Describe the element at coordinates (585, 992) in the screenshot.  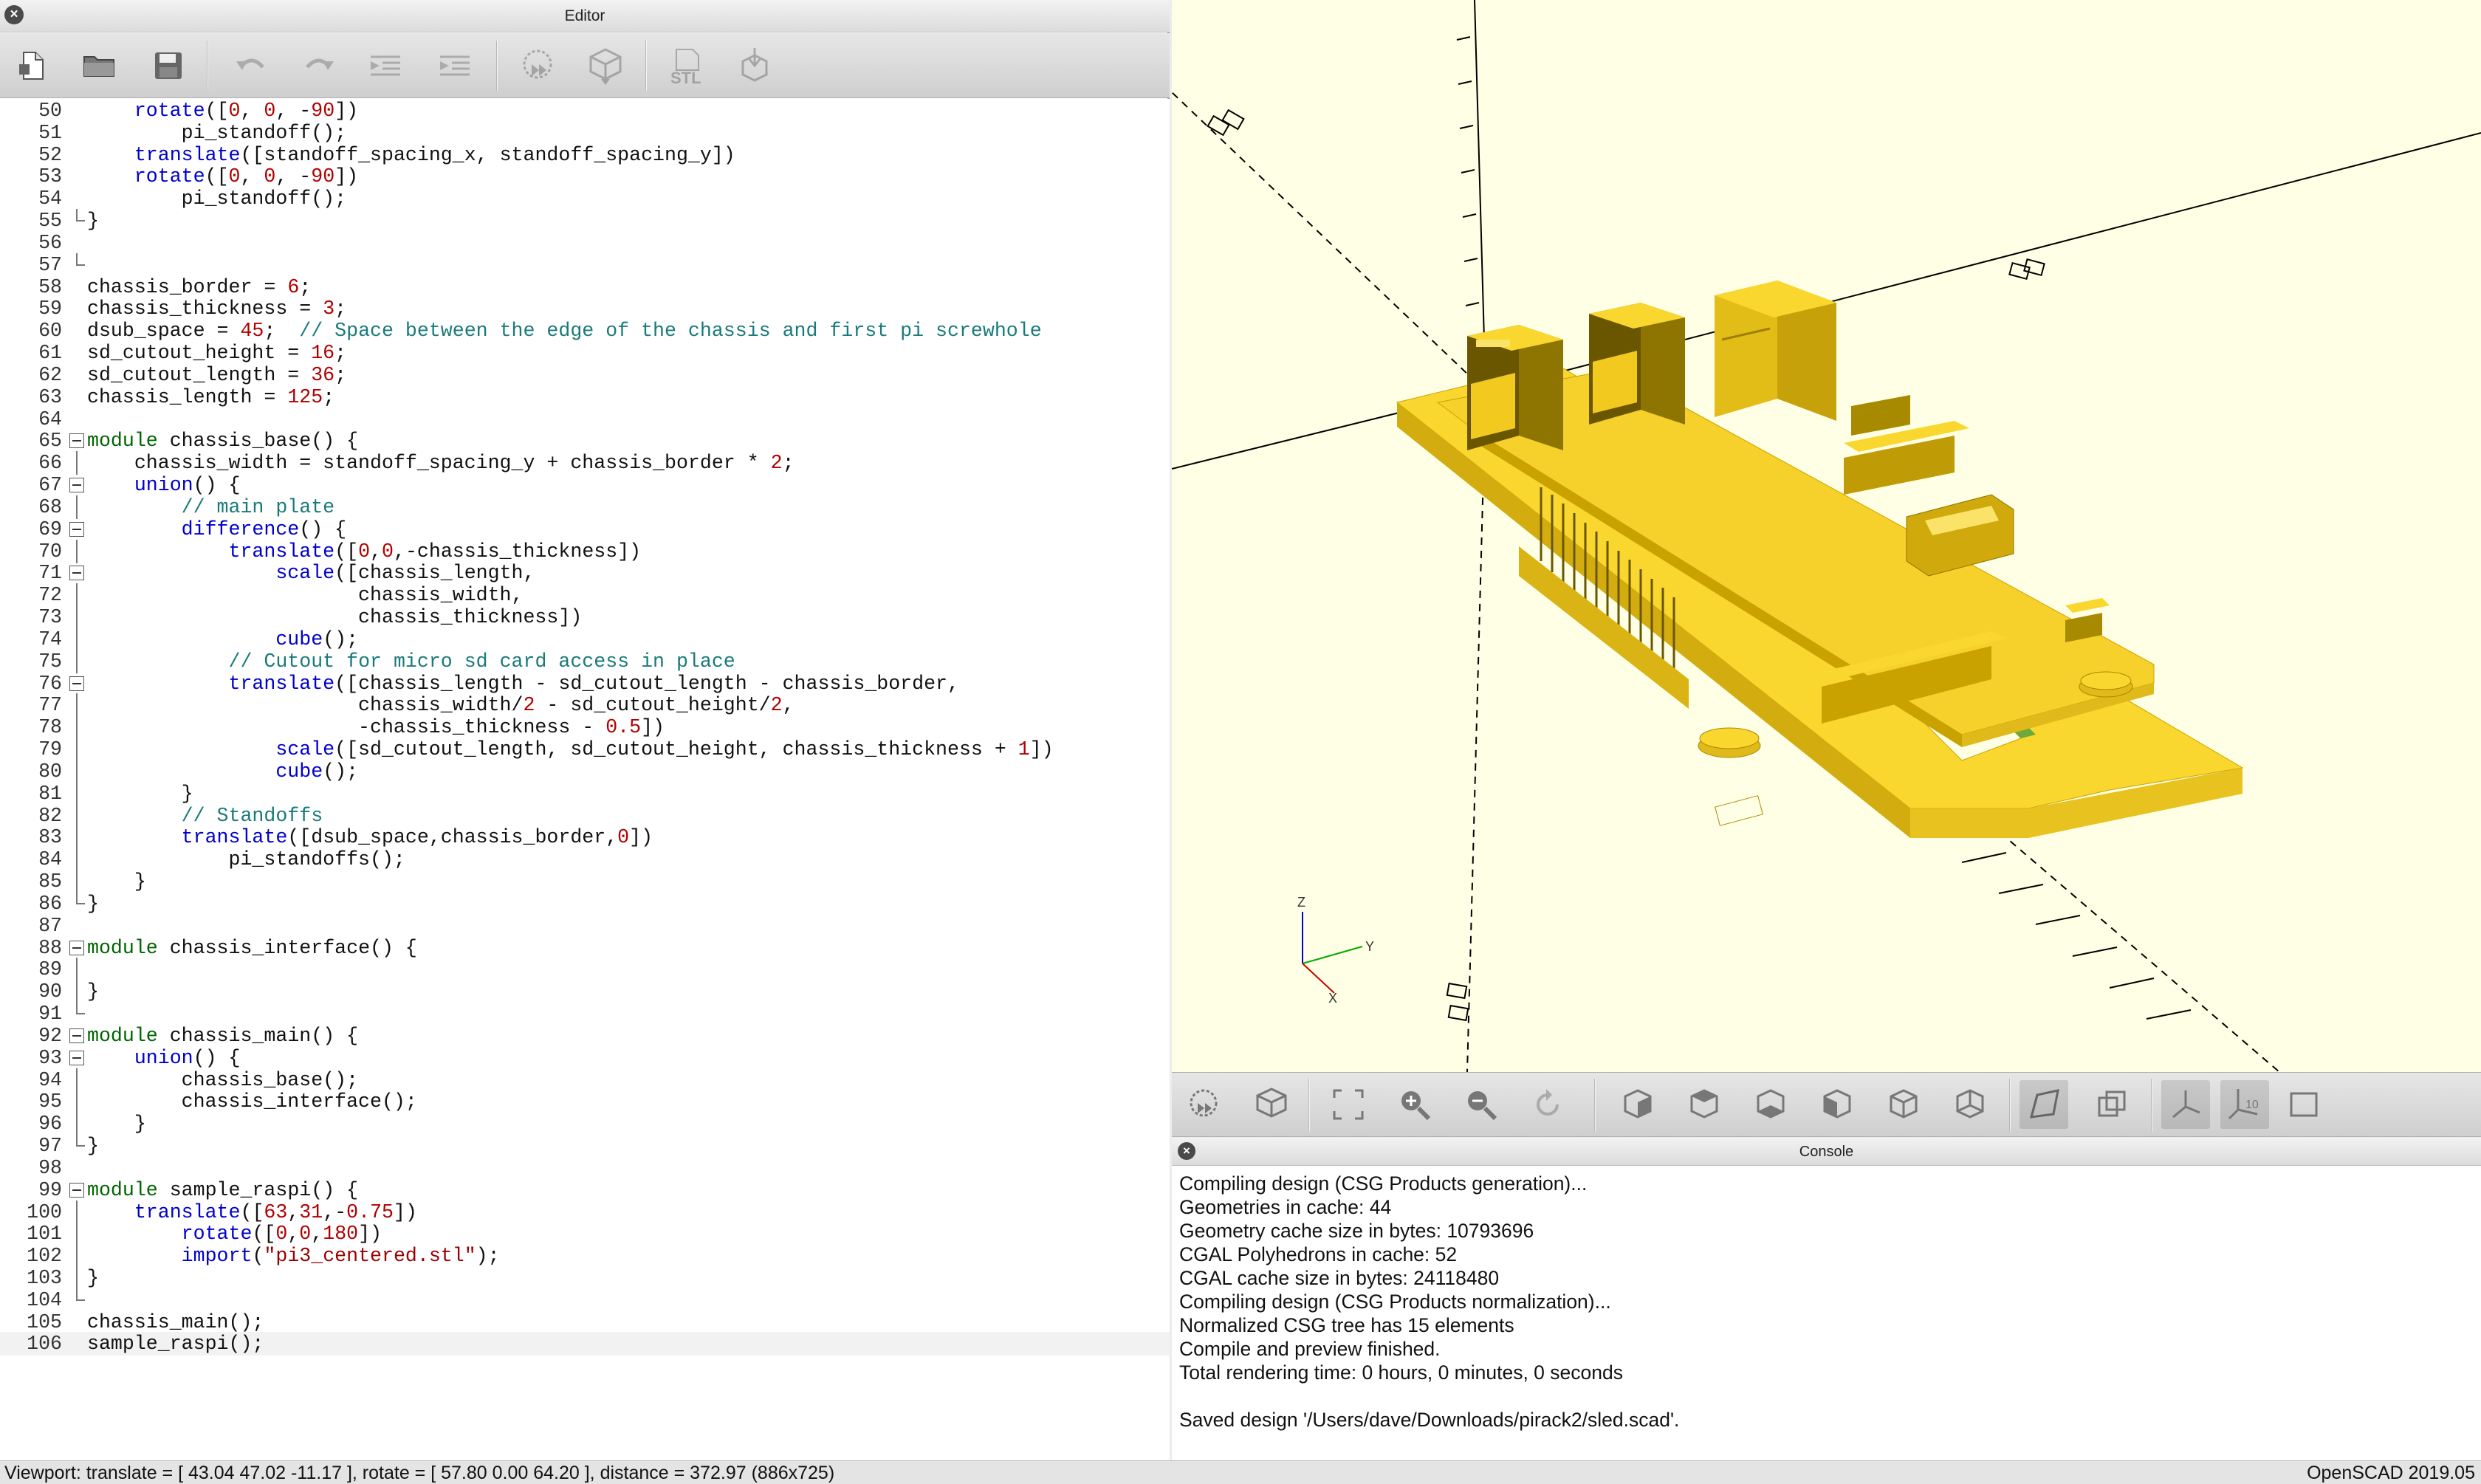
I see `code-line: 90}` at that location.